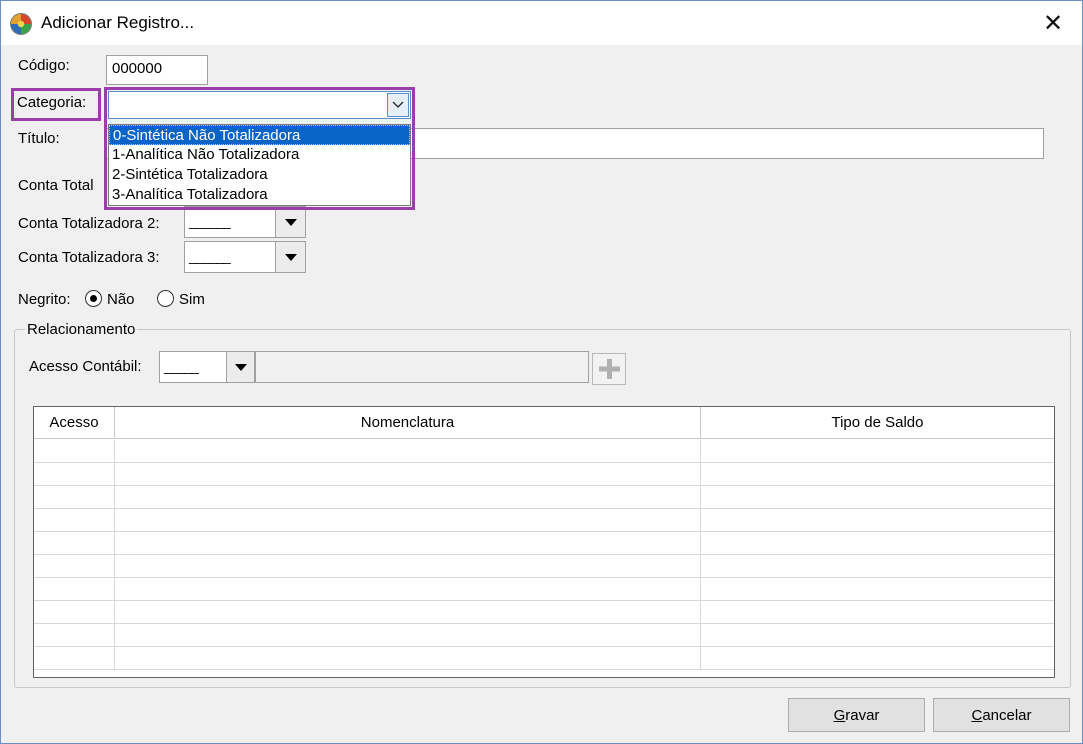 This screenshot has width=1083, height=744. What do you see at coordinates (157, 70) in the screenshot?
I see `codigo-input: 000000` at bounding box center [157, 70].